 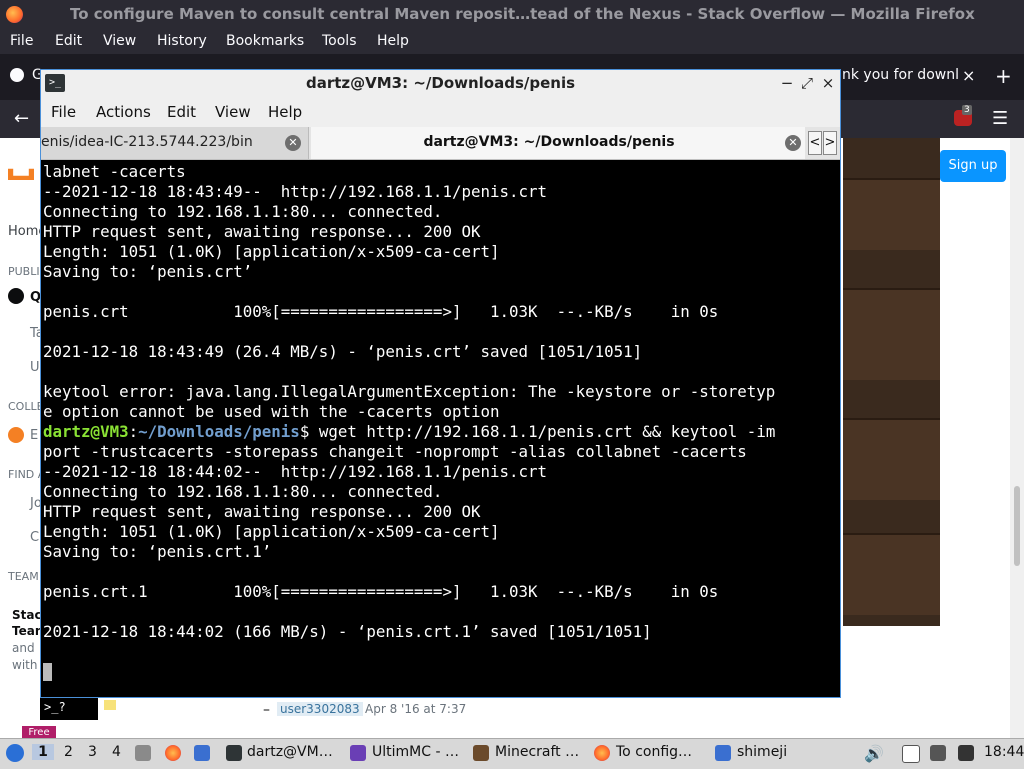 What do you see at coordinates (15, 753) in the screenshot?
I see `start-menu-icon` at bounding box center [15, 753].